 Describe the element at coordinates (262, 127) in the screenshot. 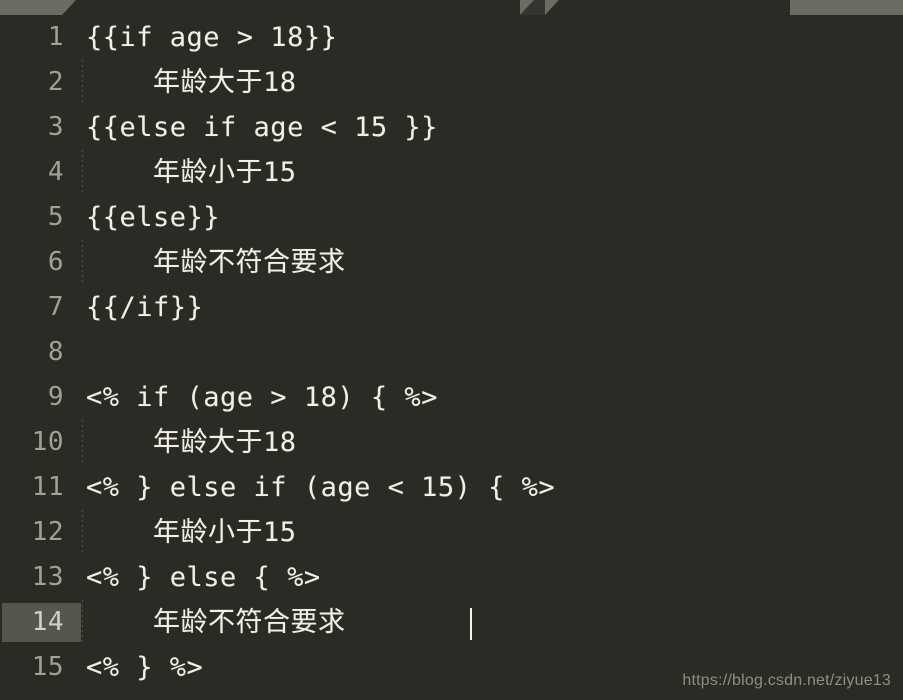

I see `code-text-3: {{else if age < 15 }}` at that location.